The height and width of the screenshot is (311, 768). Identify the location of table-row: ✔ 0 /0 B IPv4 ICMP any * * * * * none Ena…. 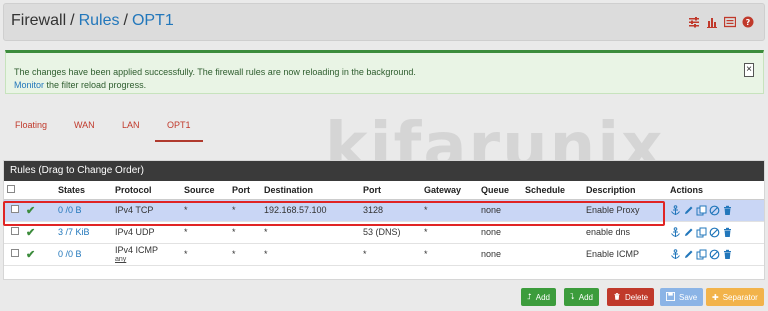
(384, 254).